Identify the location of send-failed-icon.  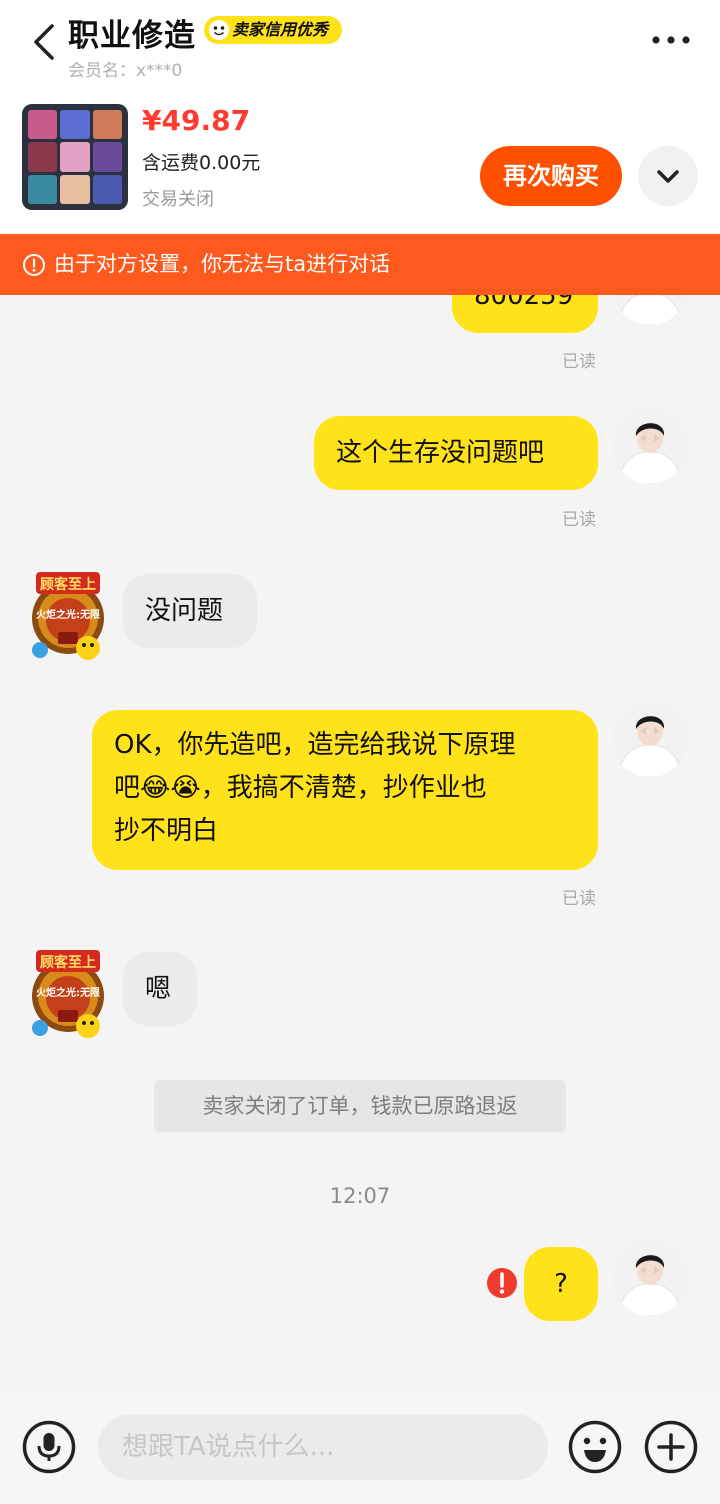
(502, 1283).